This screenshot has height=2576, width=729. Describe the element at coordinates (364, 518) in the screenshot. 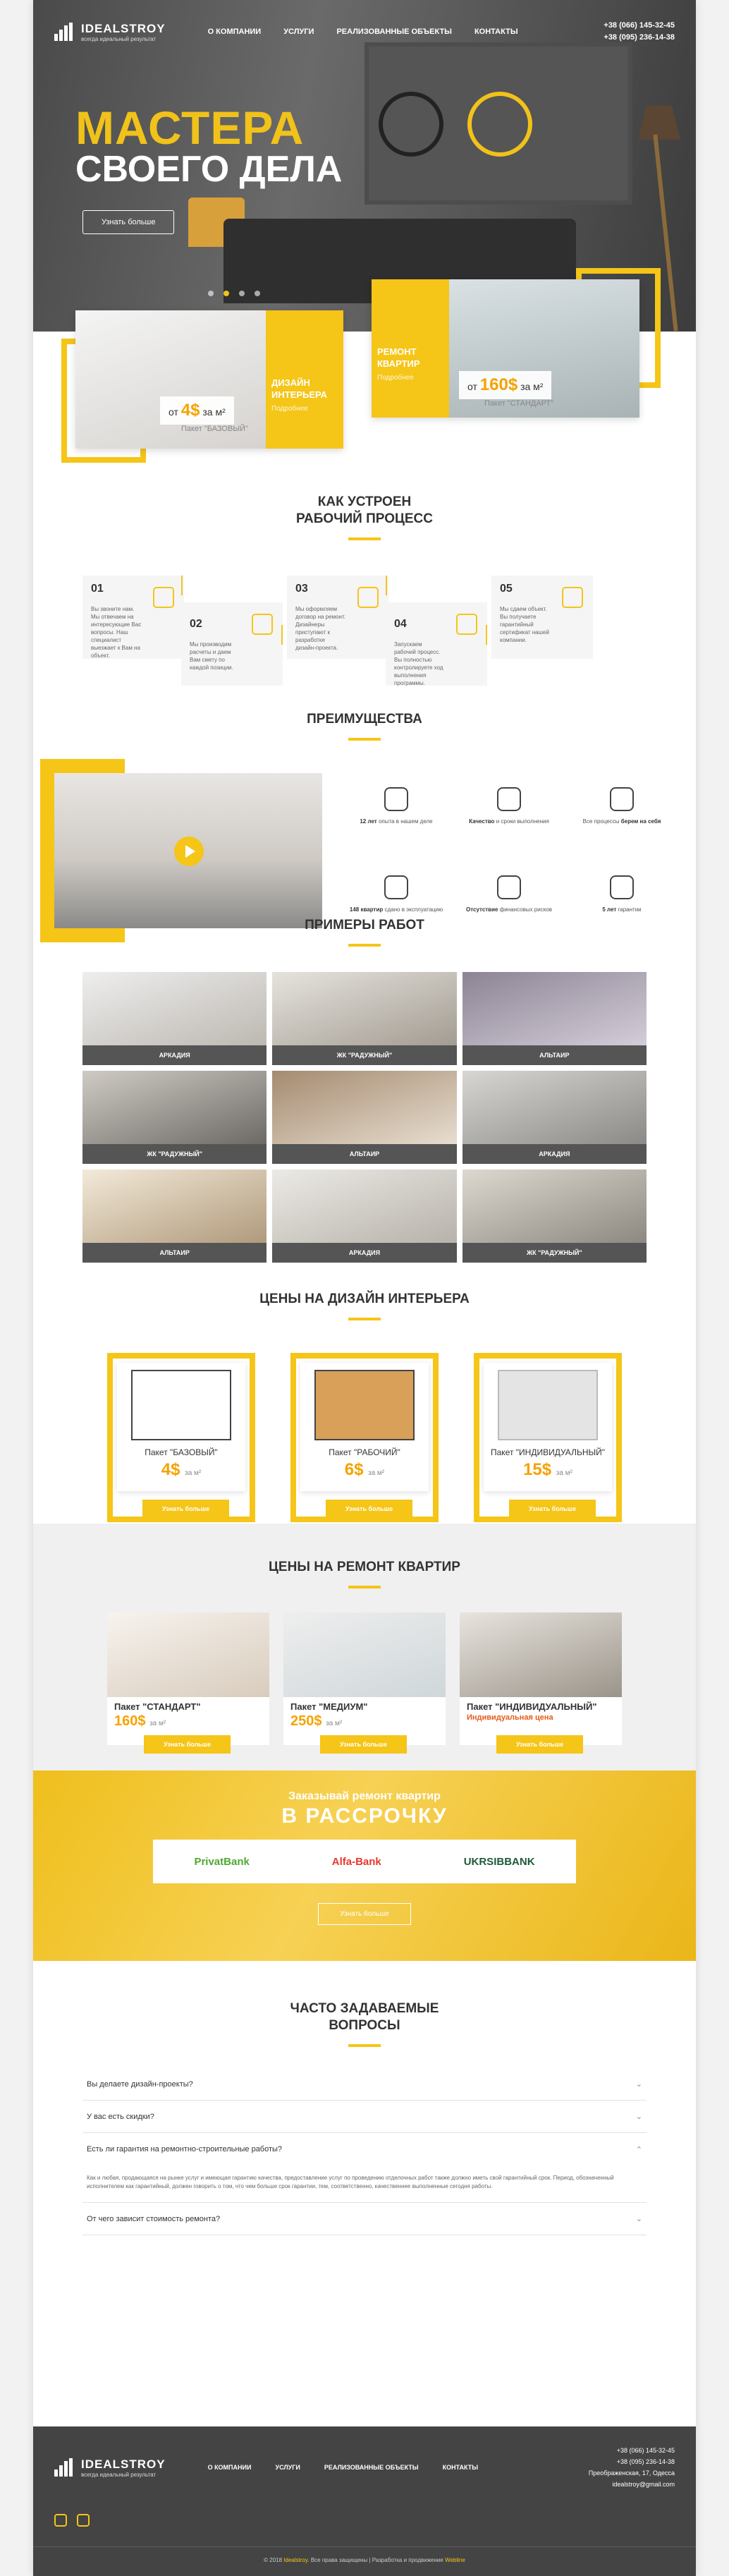

I see `process-title-2: РАБОЧИЙ ПРОЦЕСС` at that location.